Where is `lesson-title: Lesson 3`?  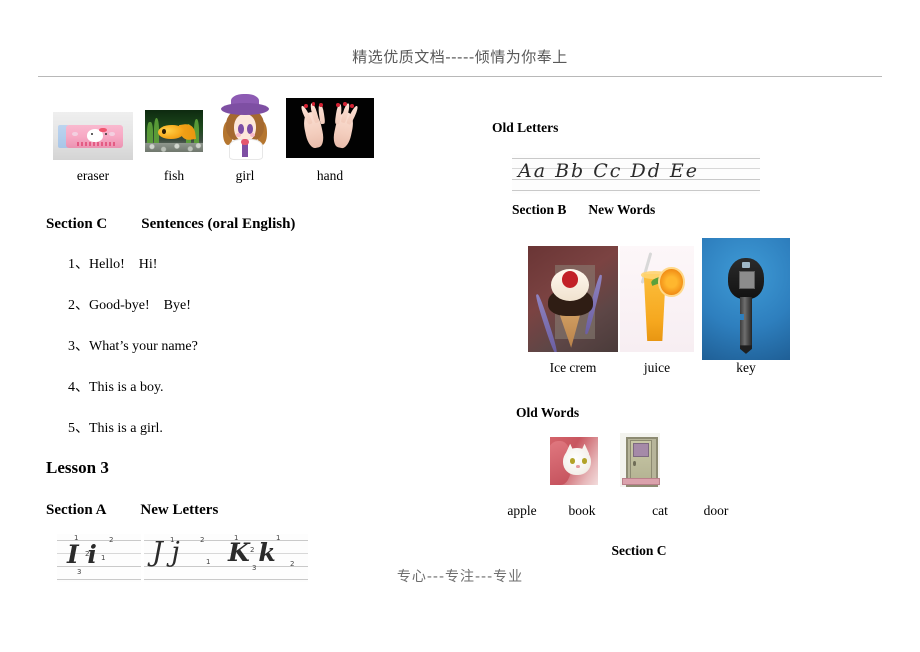
lesson-title: Lesson 3 is located at coordinates (77, 467).